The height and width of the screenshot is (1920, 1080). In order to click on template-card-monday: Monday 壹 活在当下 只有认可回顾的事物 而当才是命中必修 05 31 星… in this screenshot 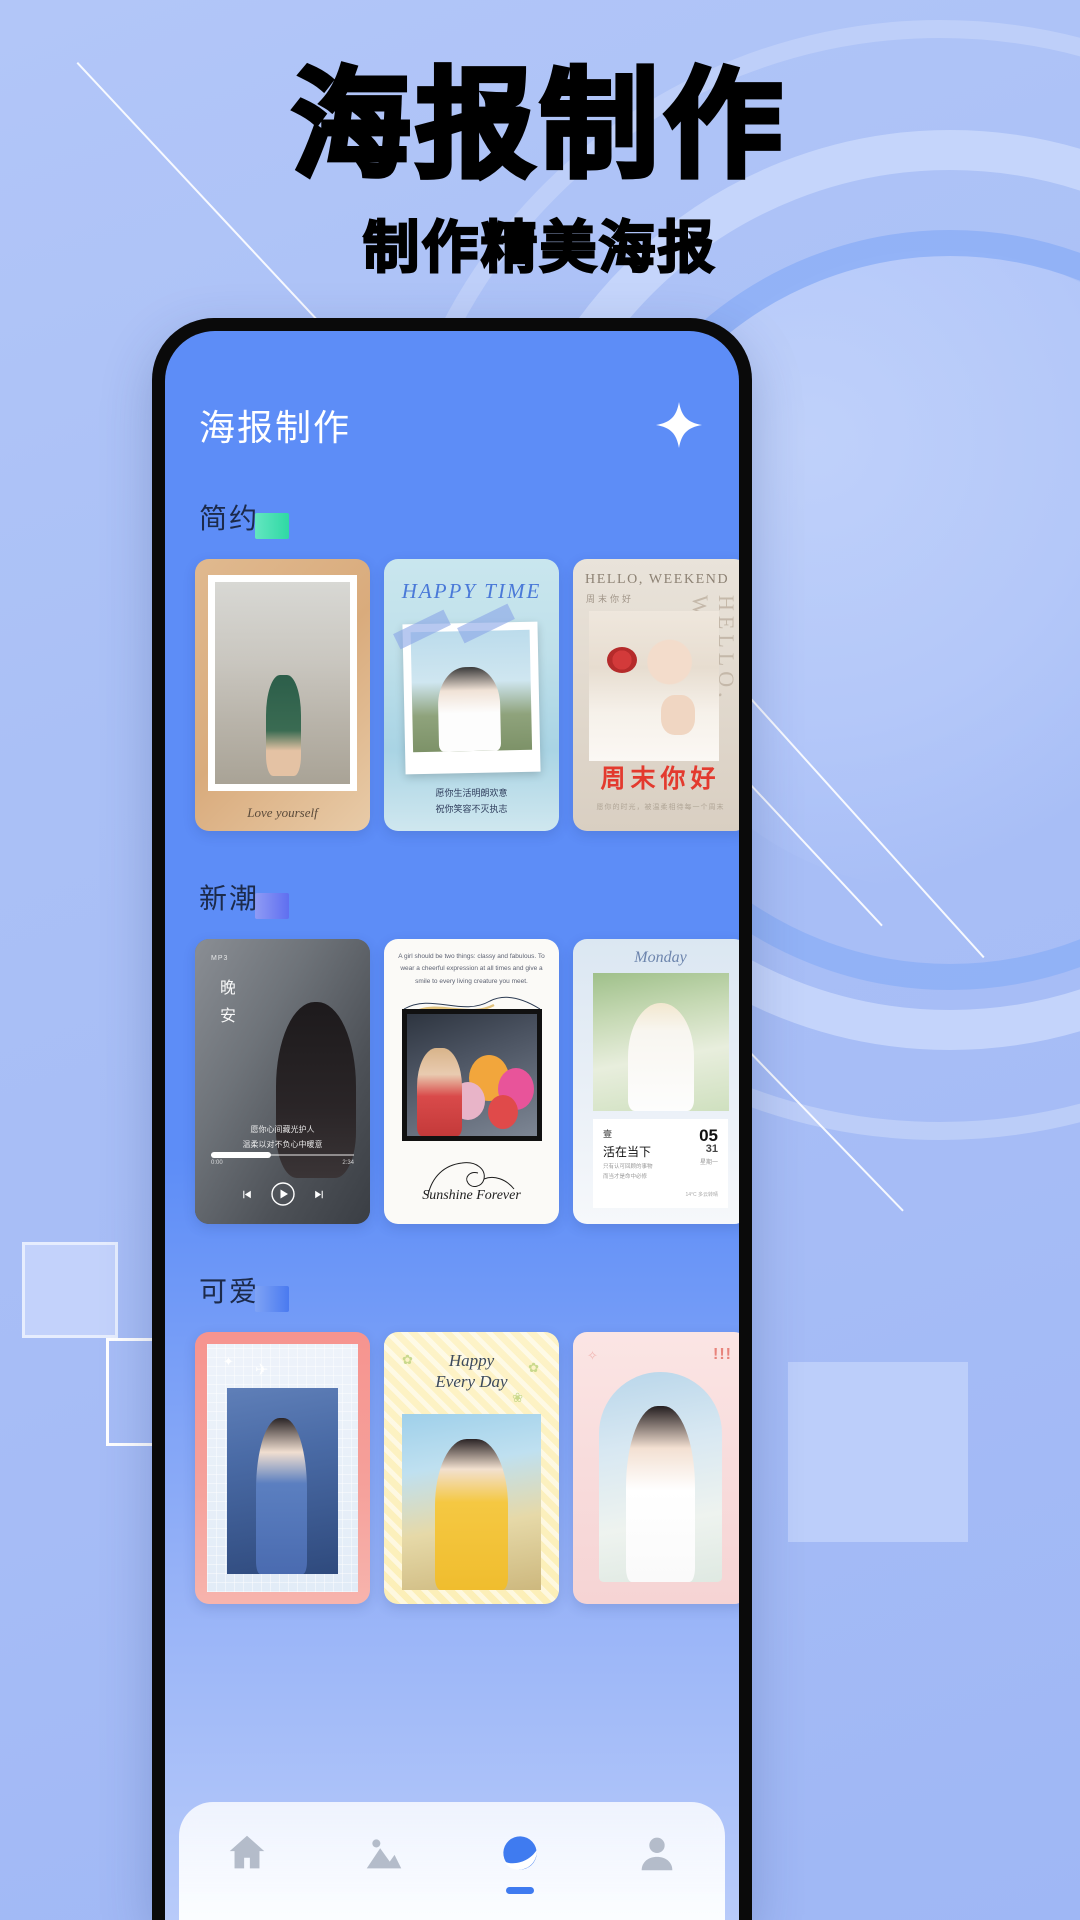, I will do `click(656, 1081)`.